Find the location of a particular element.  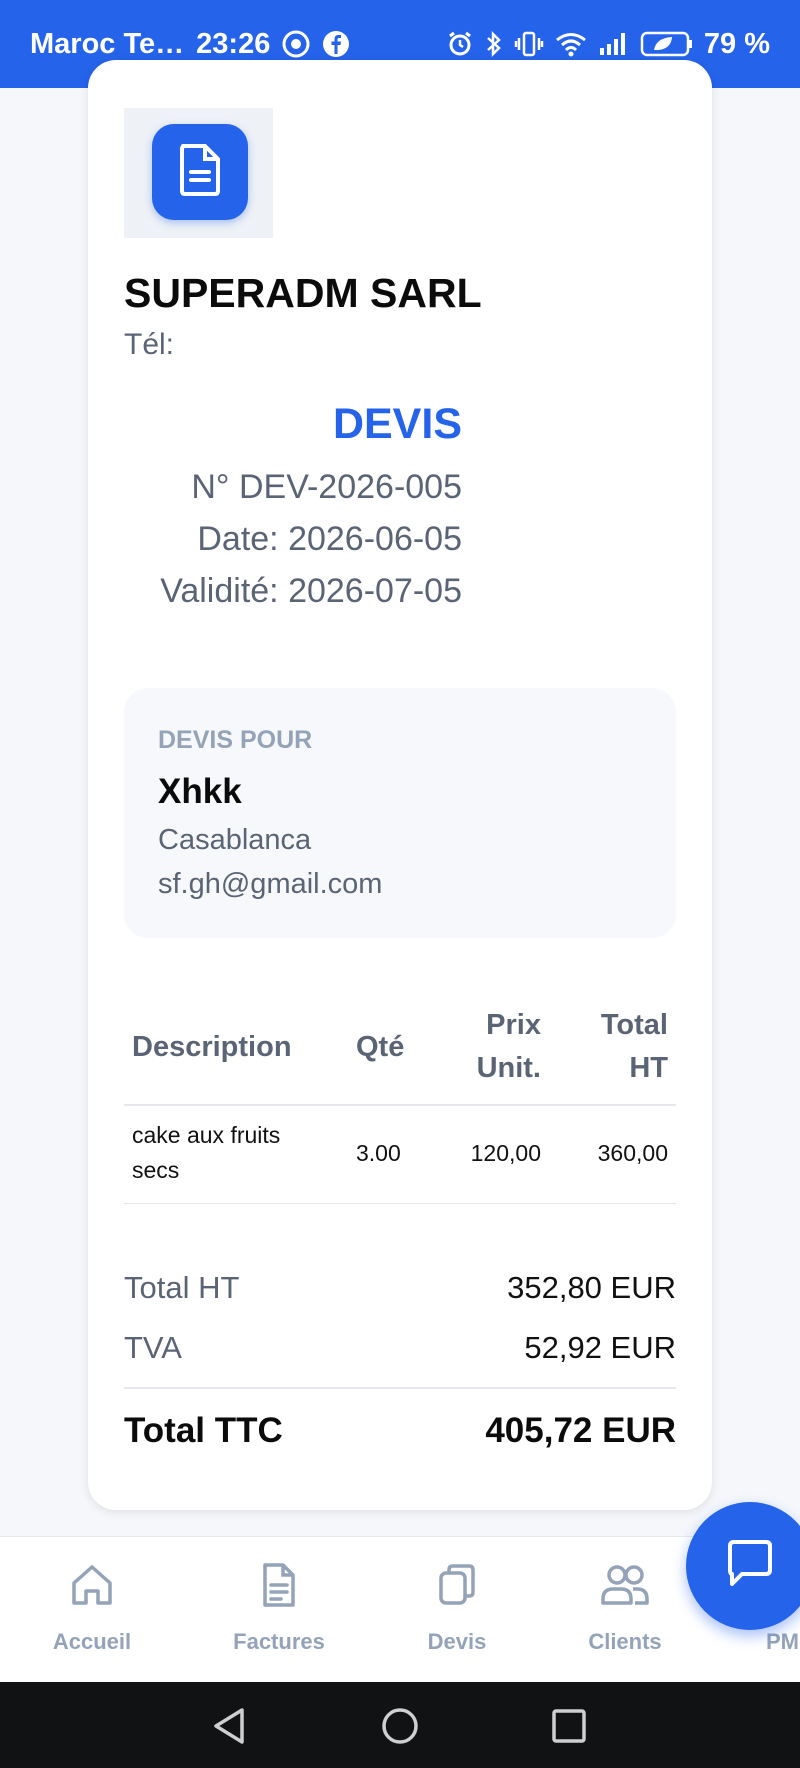

copy-icon is located at coordinates (457, 1587).